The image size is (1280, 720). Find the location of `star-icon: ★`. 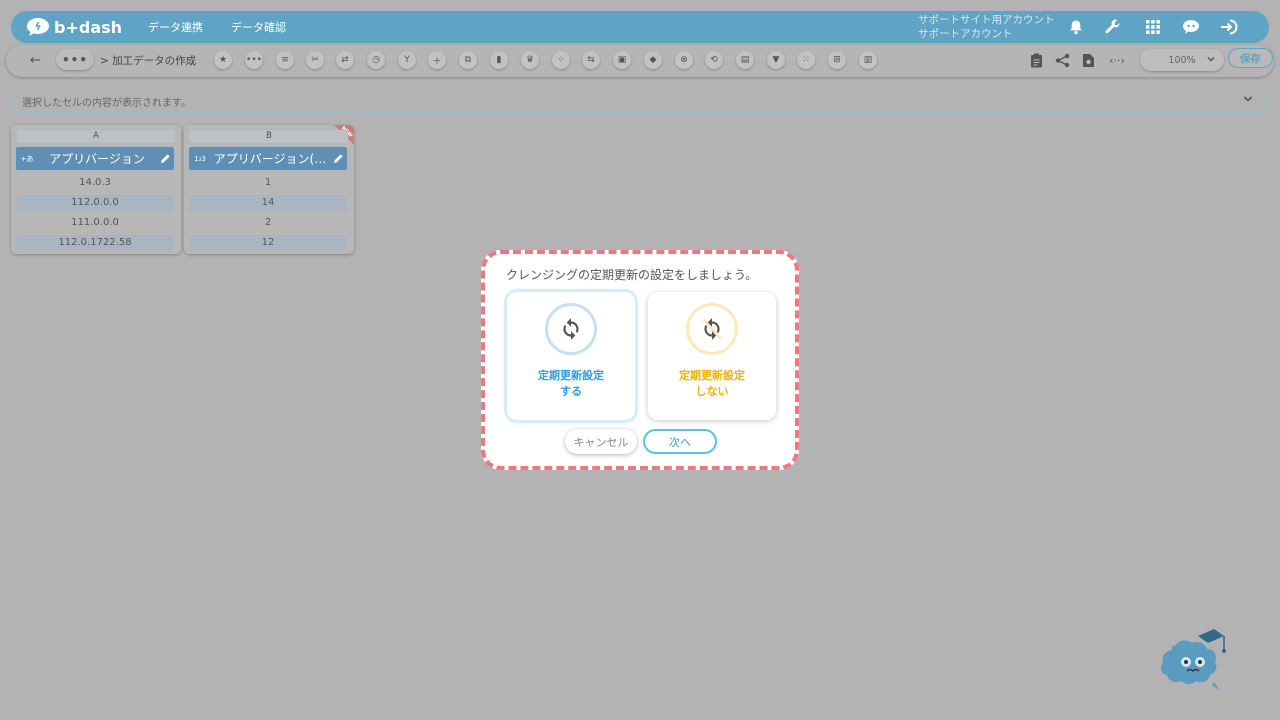

star-icon: ★ is located at coordinates (223, 60).